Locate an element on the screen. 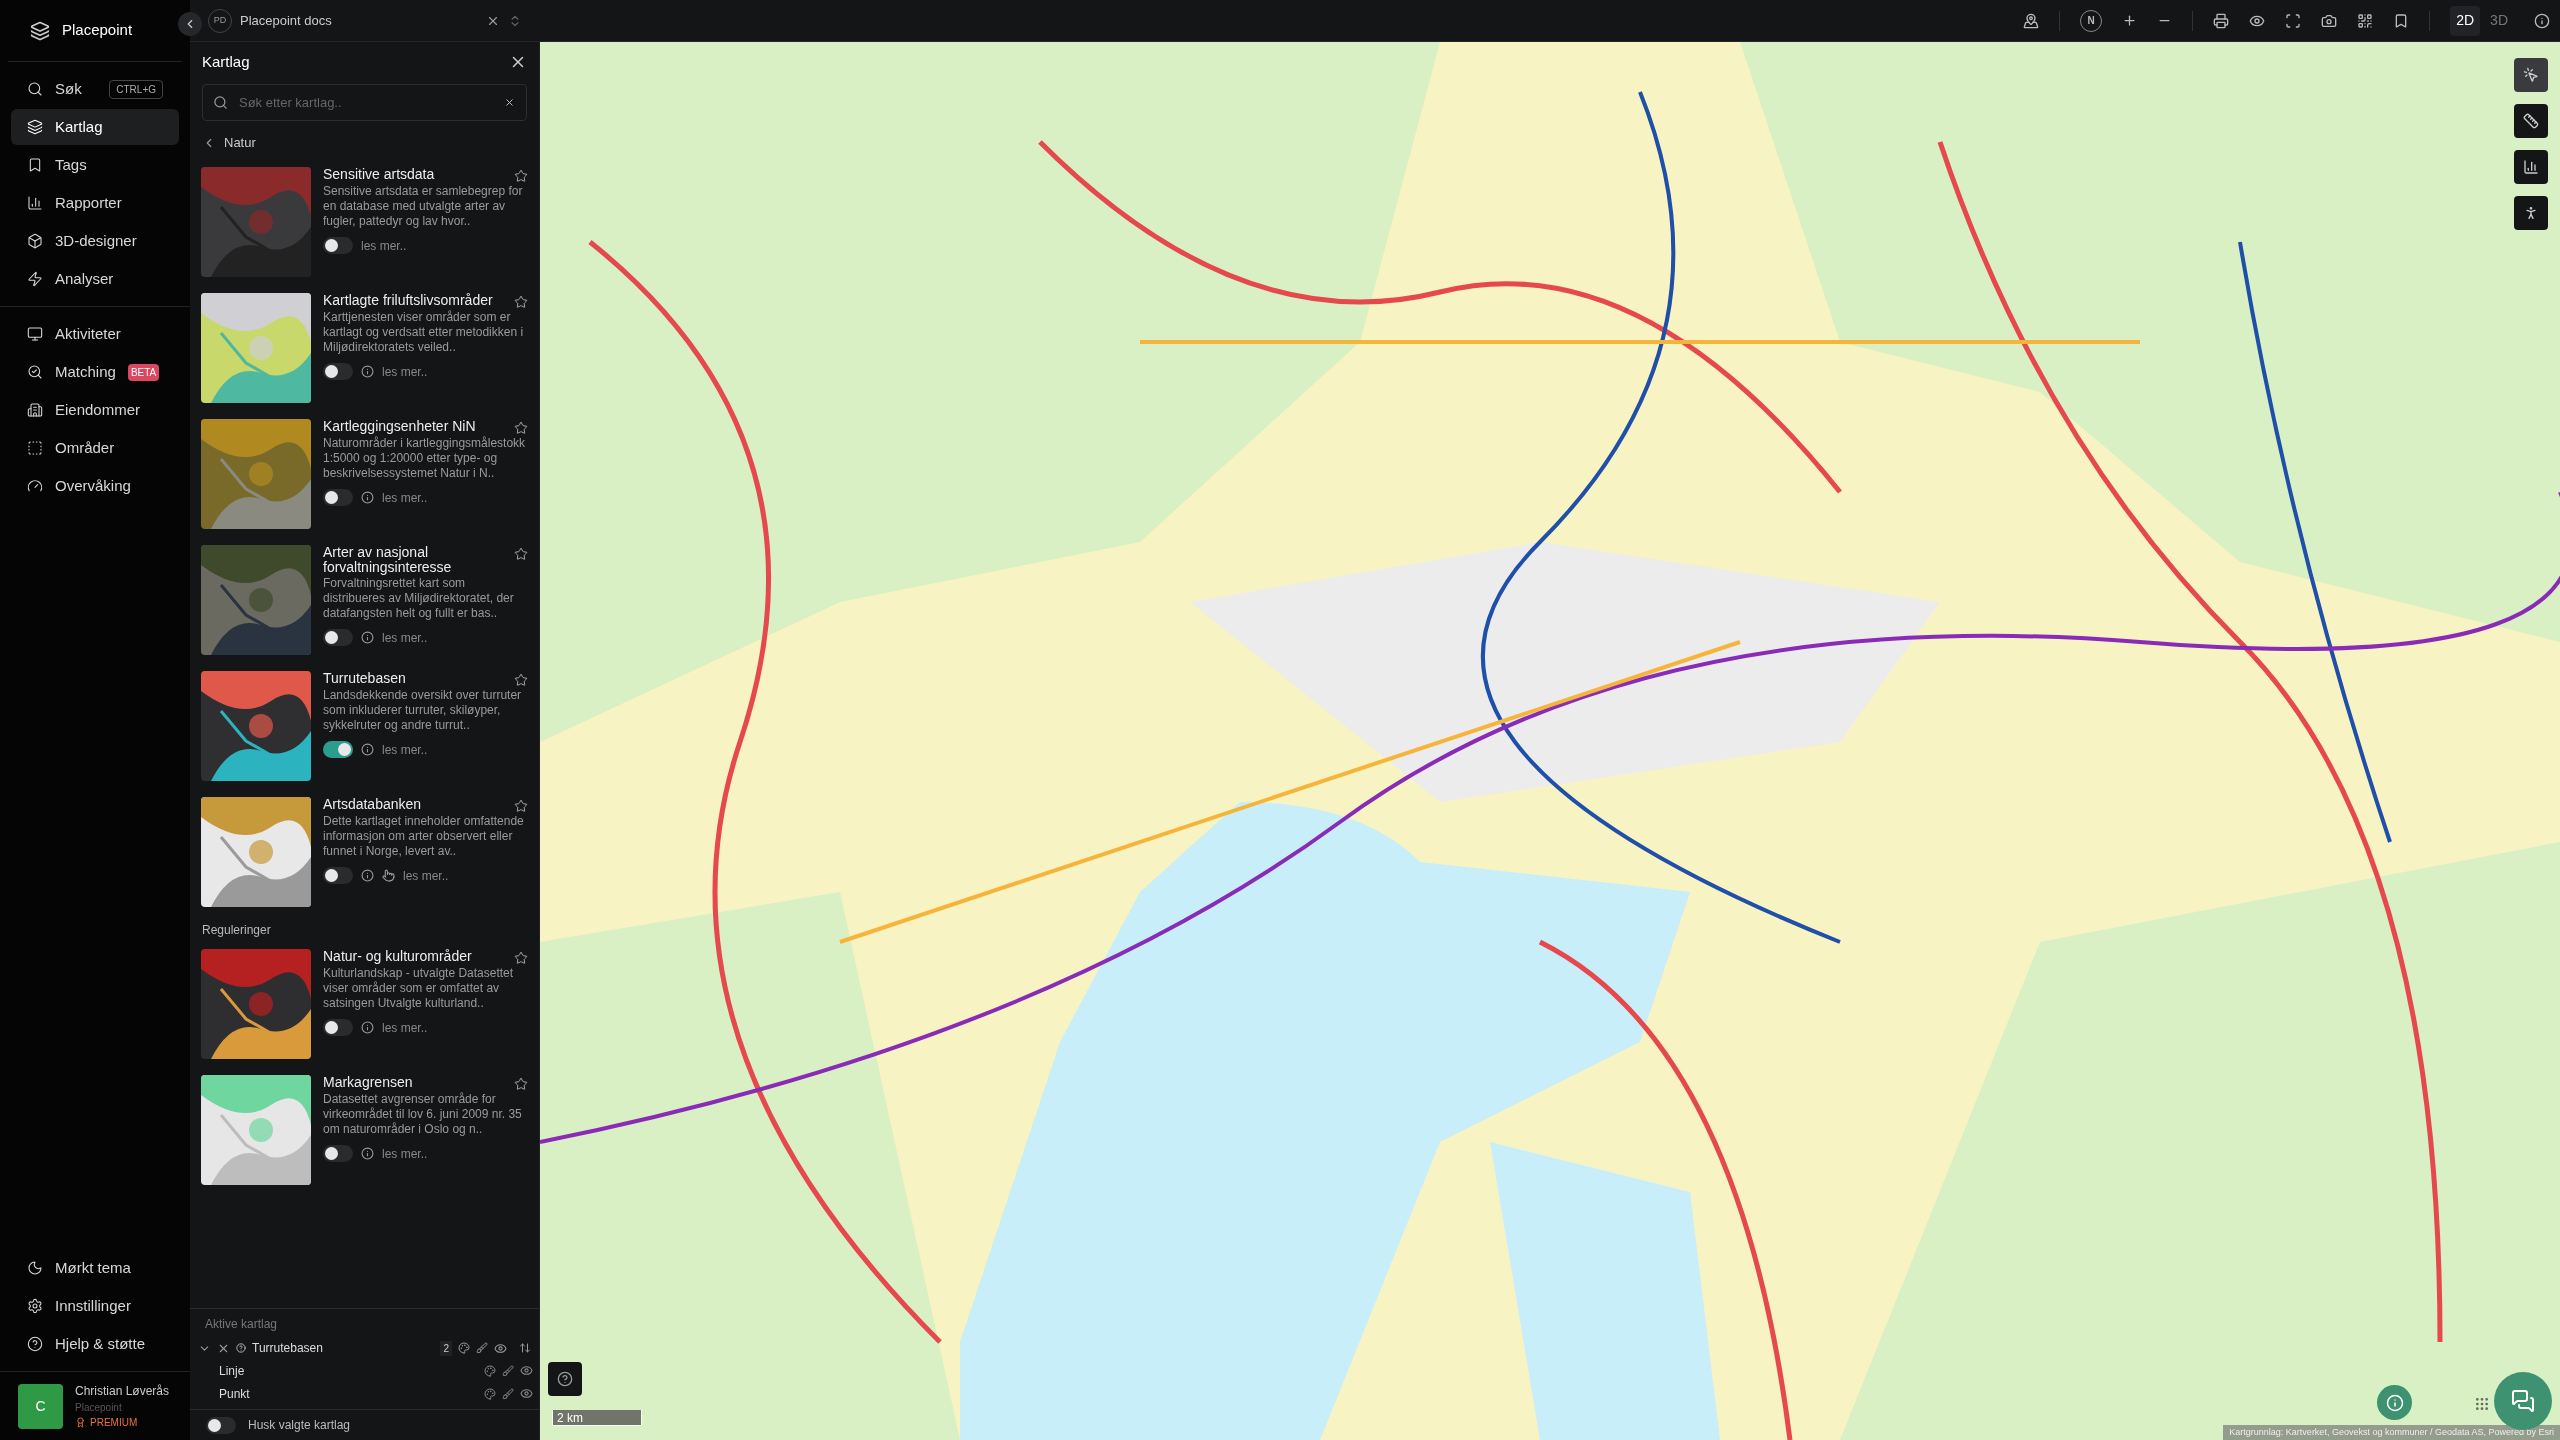 The width and height of the screenshot is (2560, 1440). nav-item: Mørkt tema is located at coordinates (95, 1268).